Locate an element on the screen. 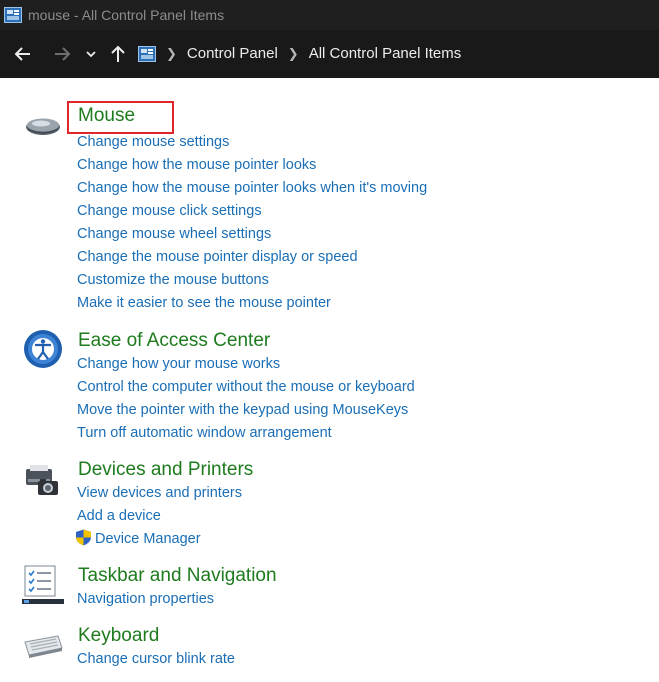  link-list: Navigation properties is located at coordinates (145, 599).